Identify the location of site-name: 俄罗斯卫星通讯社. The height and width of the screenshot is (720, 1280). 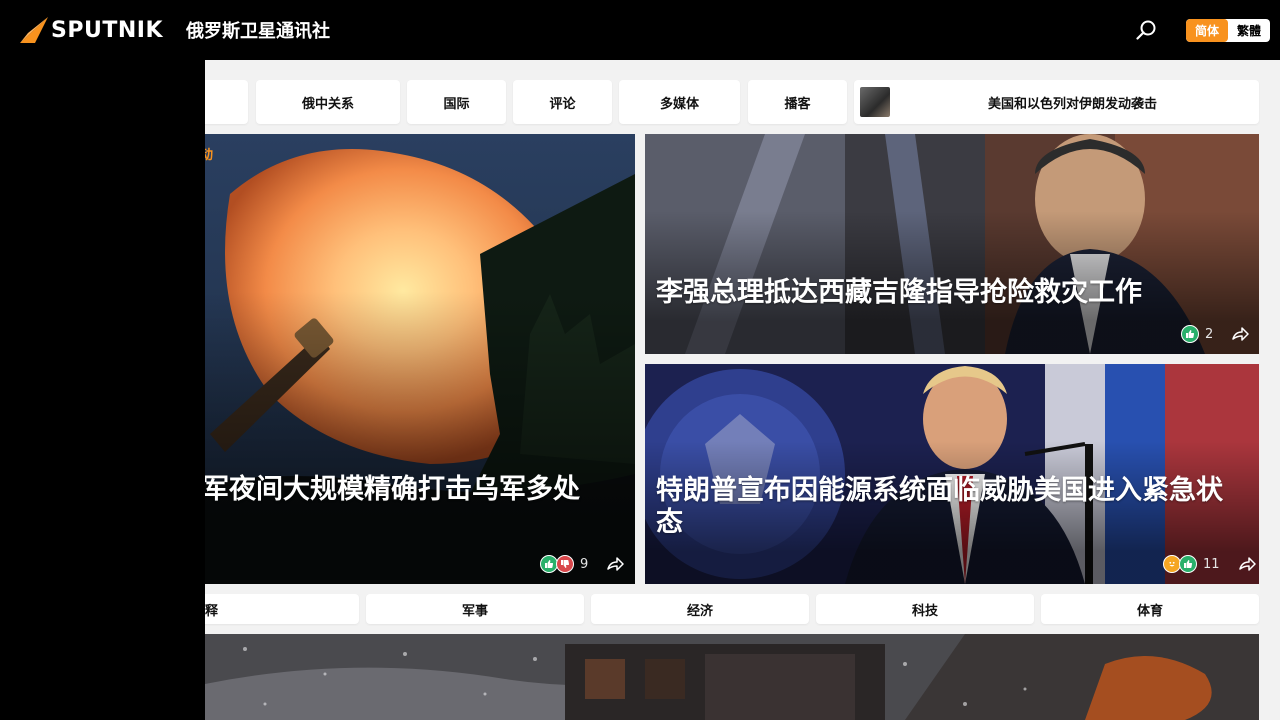
(258, 30).